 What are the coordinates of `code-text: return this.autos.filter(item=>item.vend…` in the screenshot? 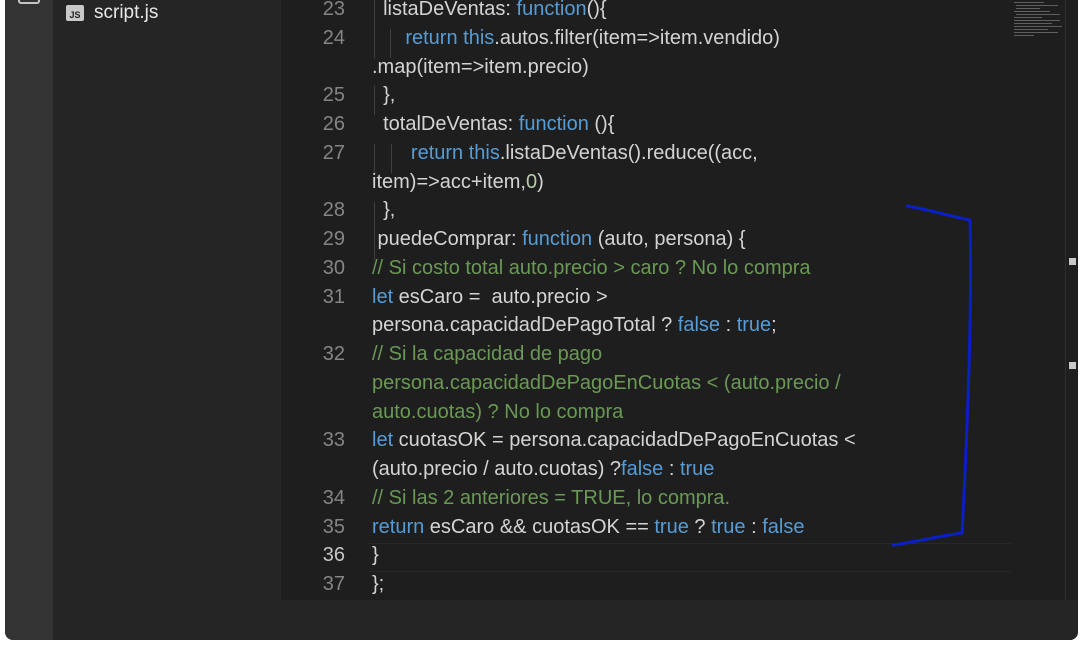 It's located at (576, 38).